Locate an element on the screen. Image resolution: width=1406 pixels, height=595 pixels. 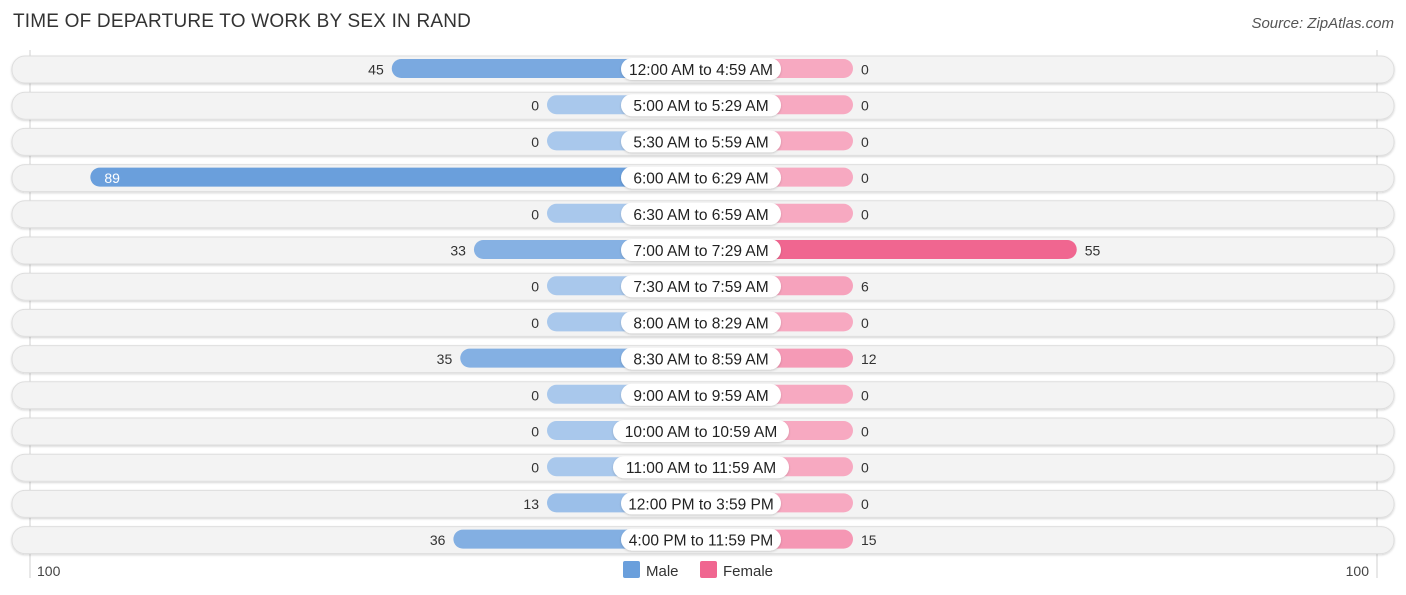
category-label: 4:00 PM to 11:59 PM is located at coordinates (701, 541).